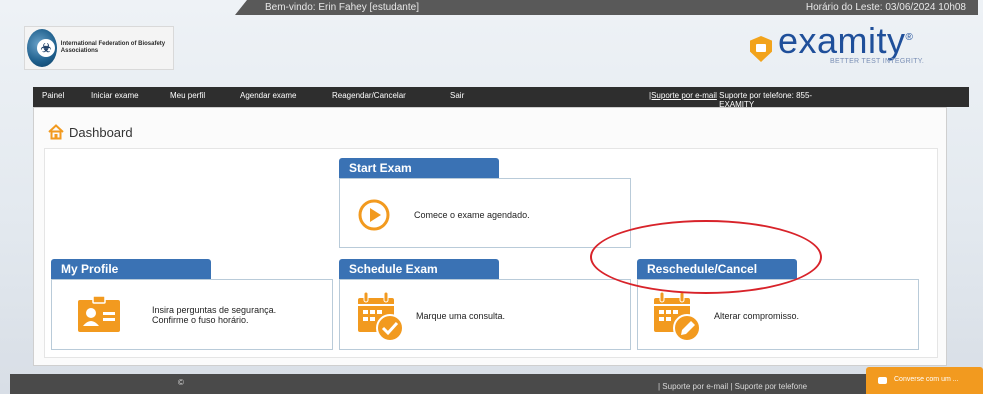  Describe the element at coordinates (181, 382) in the screenshot. I see `copyright-text: ©` at that location.